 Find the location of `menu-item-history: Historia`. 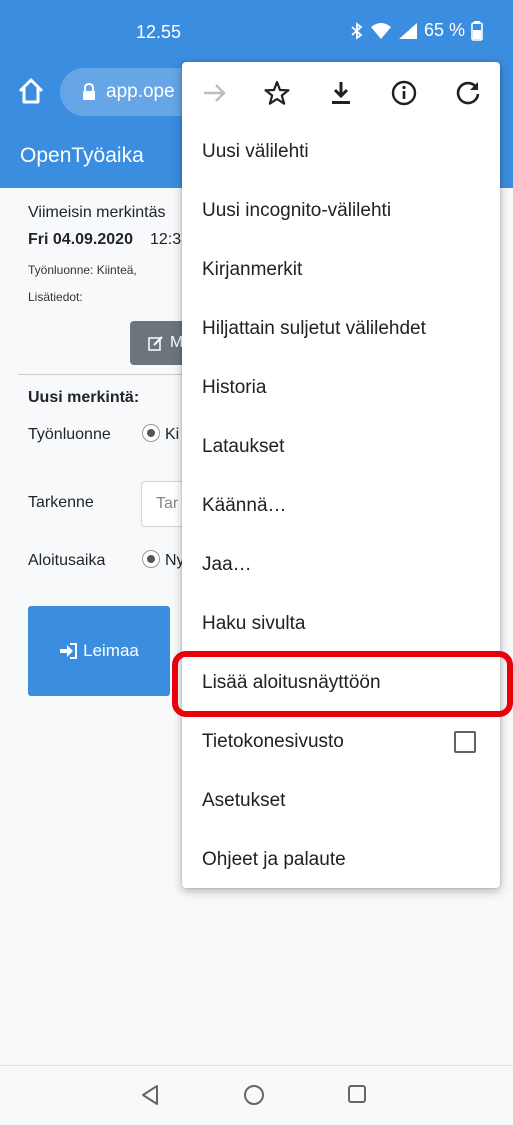

menu-item-history: Historia is located at coordinates (234, 388).